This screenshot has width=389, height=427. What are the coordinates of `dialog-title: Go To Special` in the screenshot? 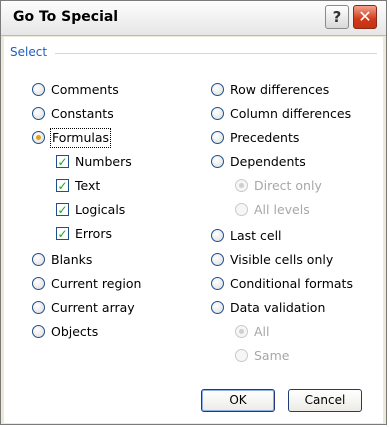 It's located at (66, 17).